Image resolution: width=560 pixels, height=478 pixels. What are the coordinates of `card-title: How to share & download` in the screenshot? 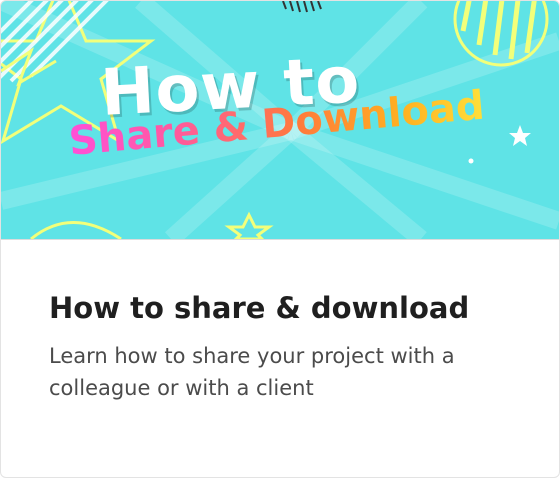 It's located at (280, 308).